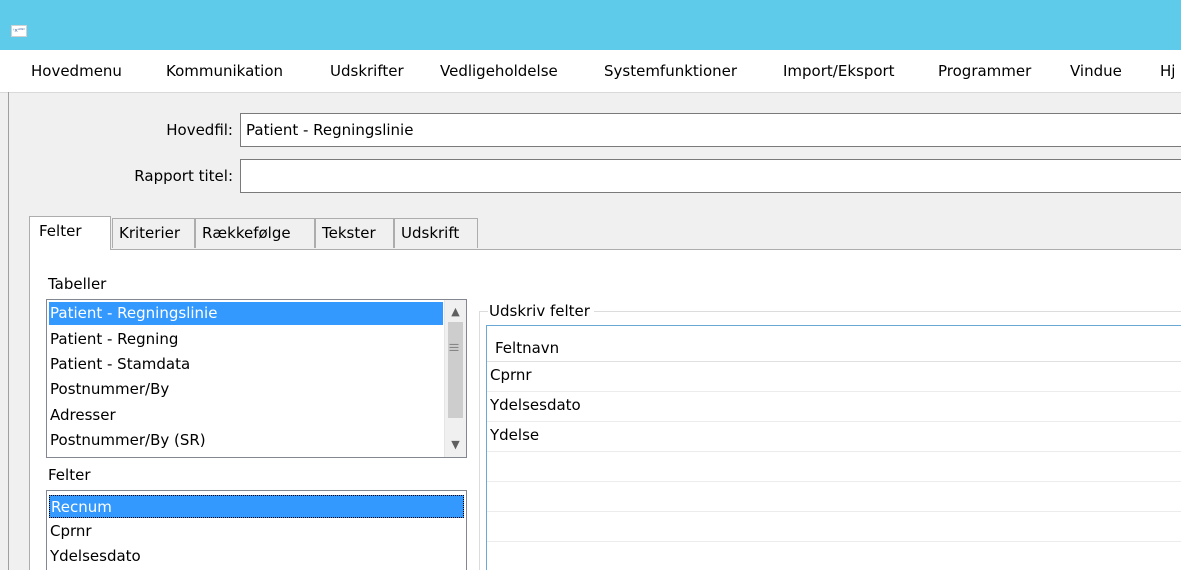 This screenshot has width=1181, height=570. I want to click on menu-vedligeholdelse: Vedligeholdelse, so click(499, 71).